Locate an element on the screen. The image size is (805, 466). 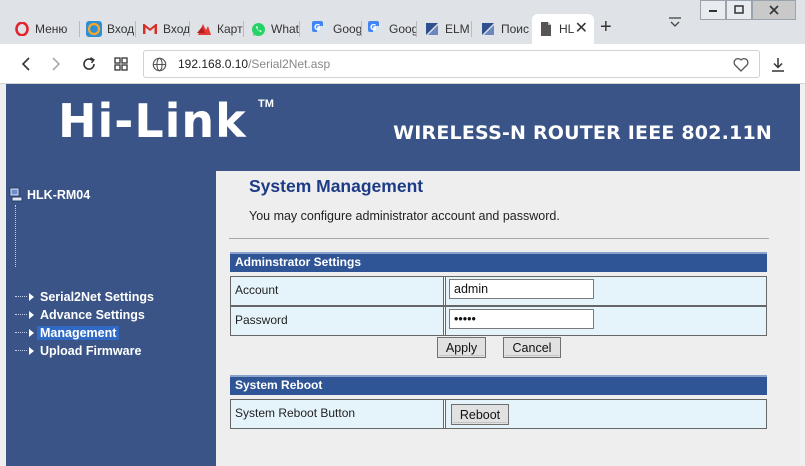
banner-tagline: WIRELESS-N ROUTER IEEE 802.11N is located at coordinates (582, 133).